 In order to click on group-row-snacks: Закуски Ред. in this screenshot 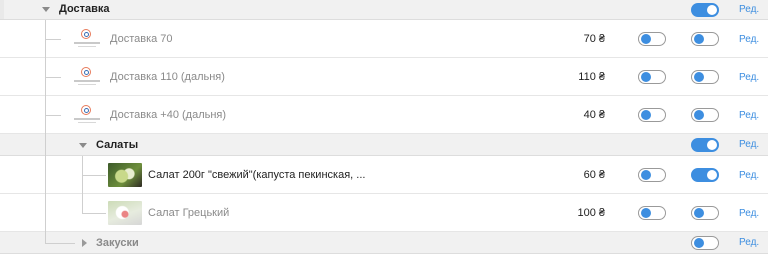, I will do `click(384, 243)`.